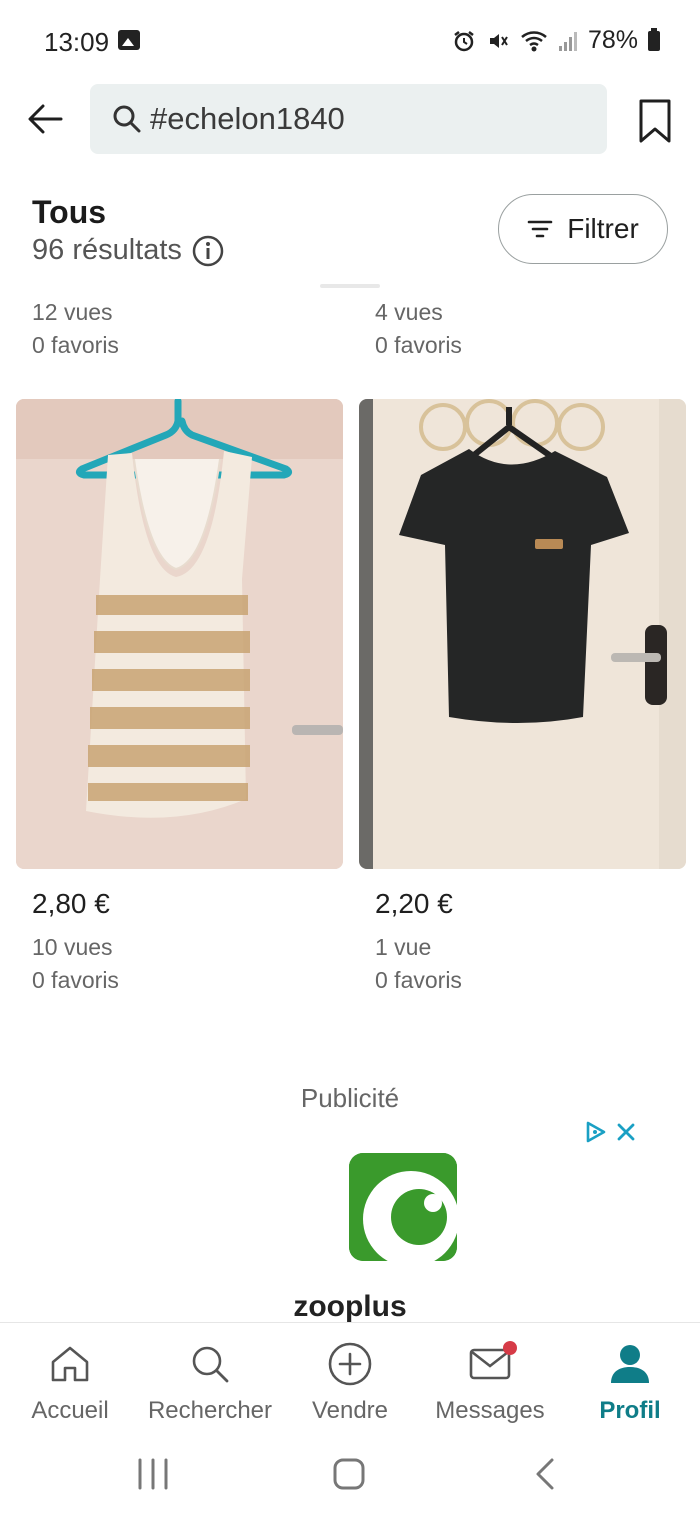 The height and width of the screenshot is (1518, 700). What do you see at coordinates (418, 329) in the screenshot?
I see `item-stats: 4 vues 0 favoris` at bounding box center [418, 329].